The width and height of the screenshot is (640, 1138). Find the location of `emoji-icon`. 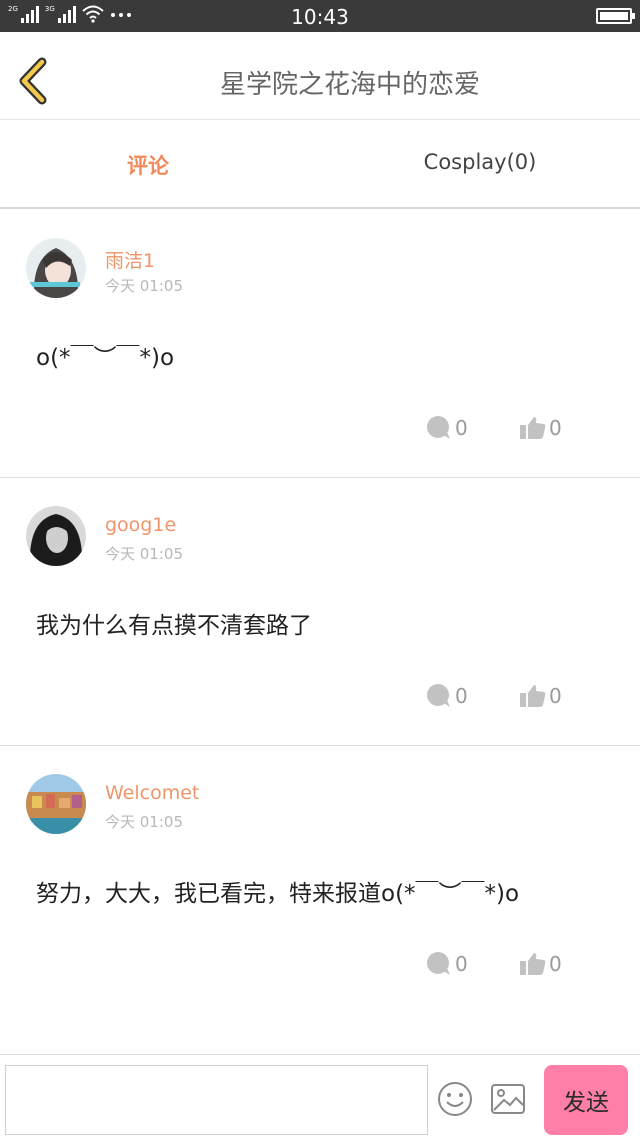

emoji-icon is located at coordinates (455, 1099).